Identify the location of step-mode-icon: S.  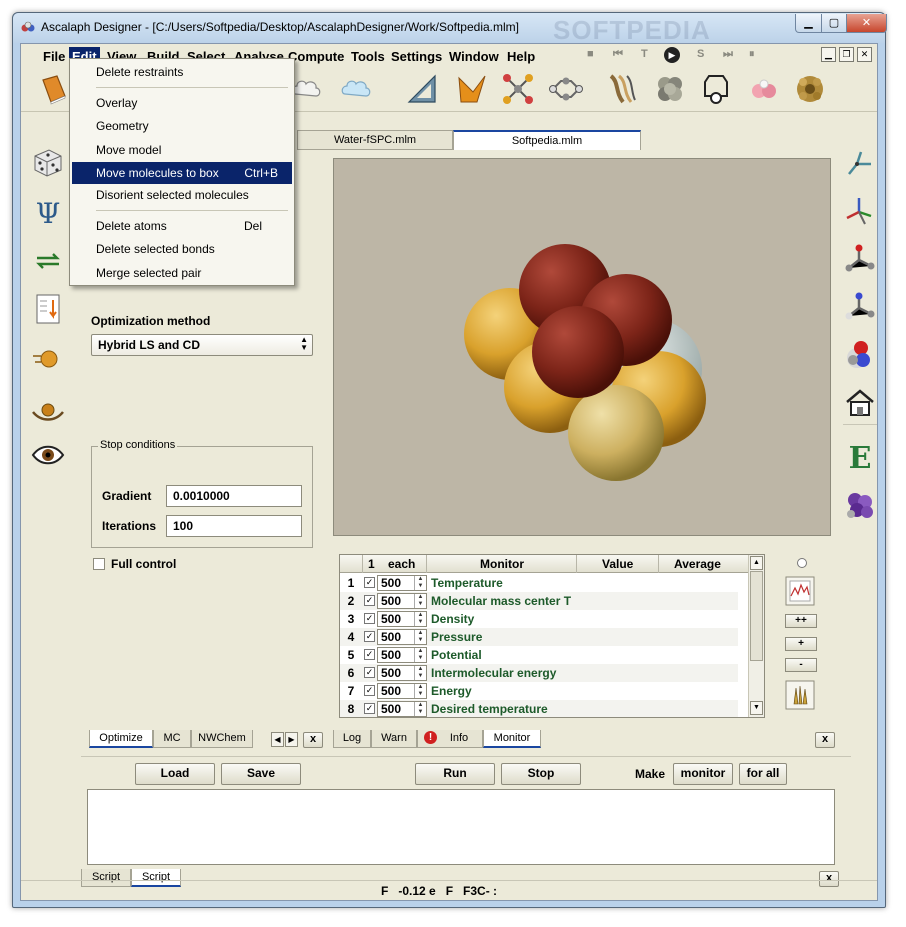
(700, 54).